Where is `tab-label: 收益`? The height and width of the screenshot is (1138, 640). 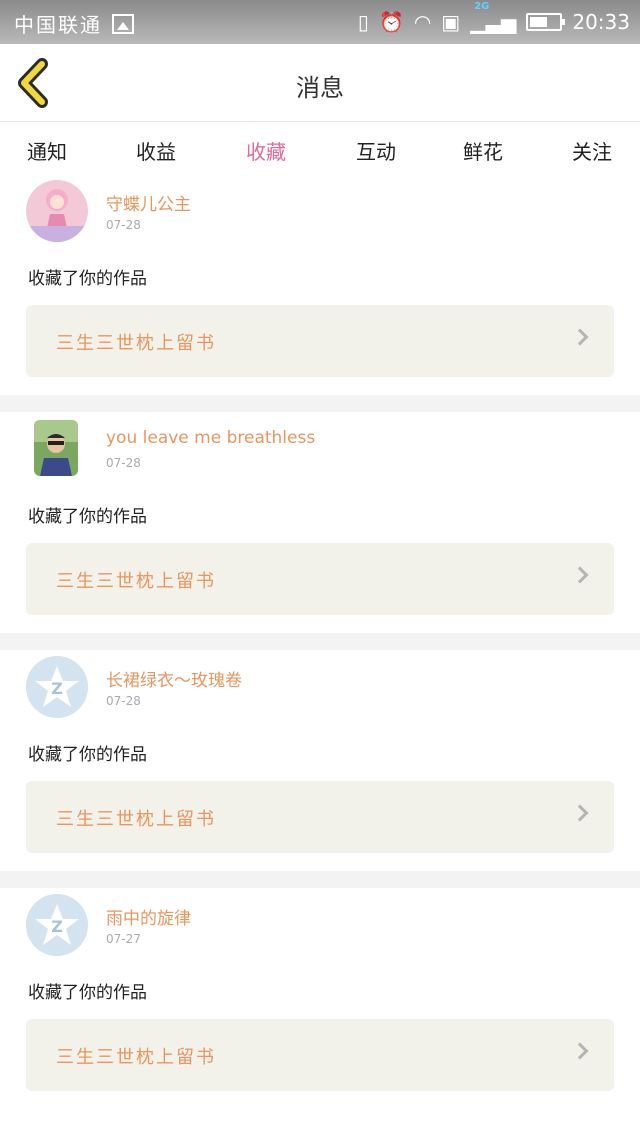 tab-label: 收益 is located at coordinates (156, 152).